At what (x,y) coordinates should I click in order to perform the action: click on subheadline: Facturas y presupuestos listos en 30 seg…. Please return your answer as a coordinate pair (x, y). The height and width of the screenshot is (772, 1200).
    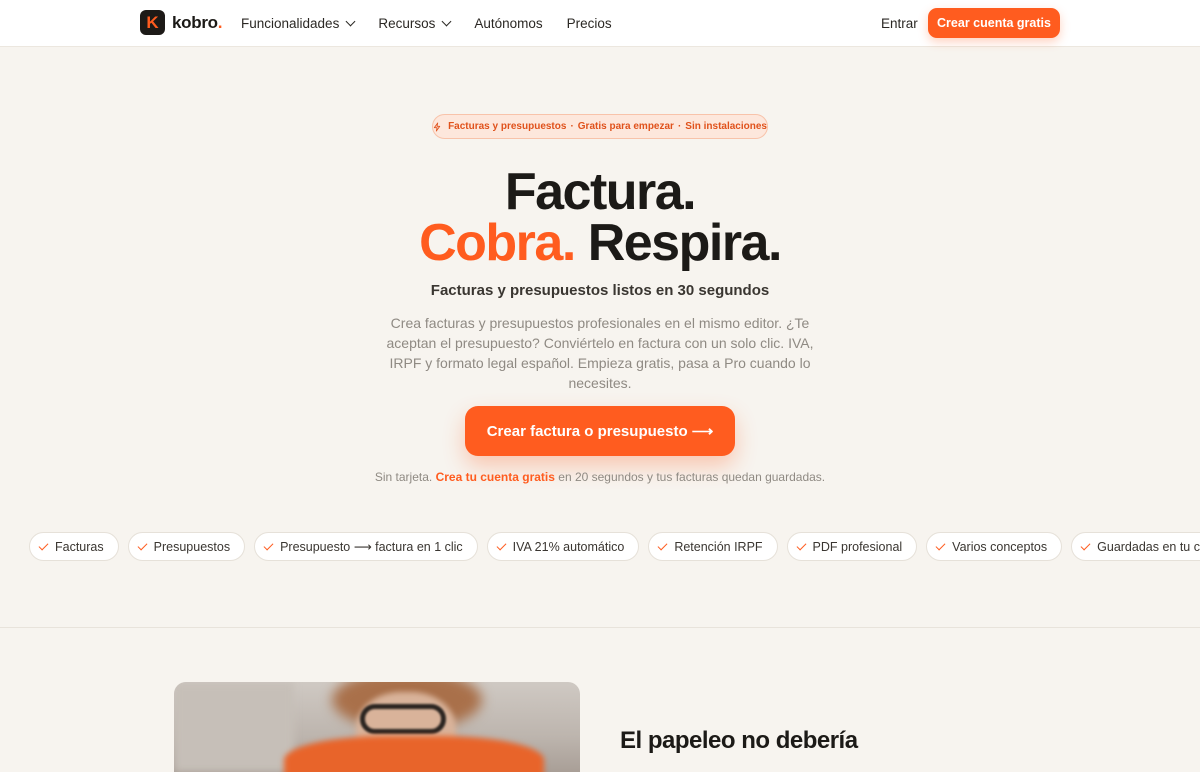
    Looking at the image, I should click on (600, 290).